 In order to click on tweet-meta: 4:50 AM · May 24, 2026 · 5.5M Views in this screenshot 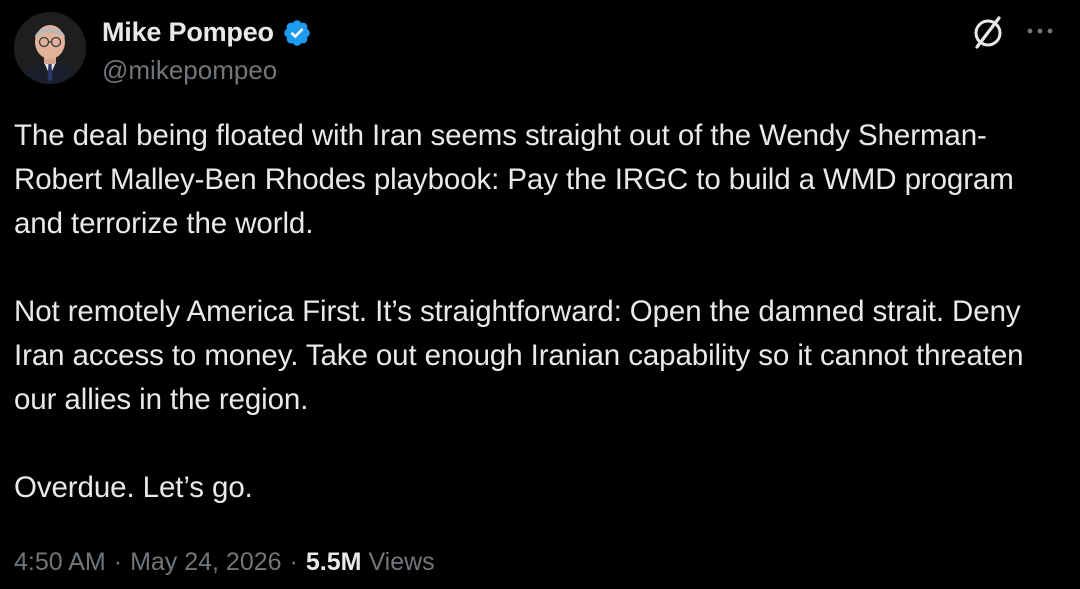, I will do `click(224, 562)`.